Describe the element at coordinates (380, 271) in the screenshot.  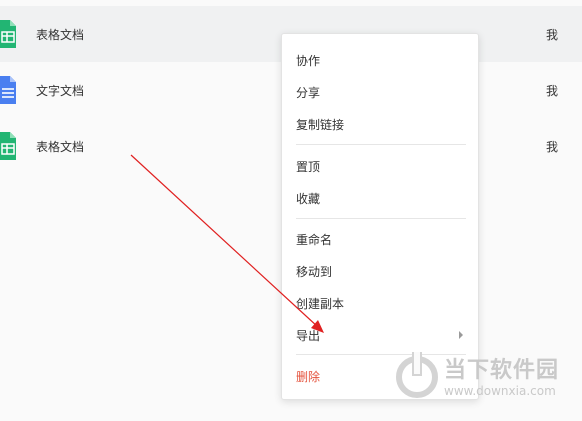
I see `menu-item-move-to: 移动到` at that location.